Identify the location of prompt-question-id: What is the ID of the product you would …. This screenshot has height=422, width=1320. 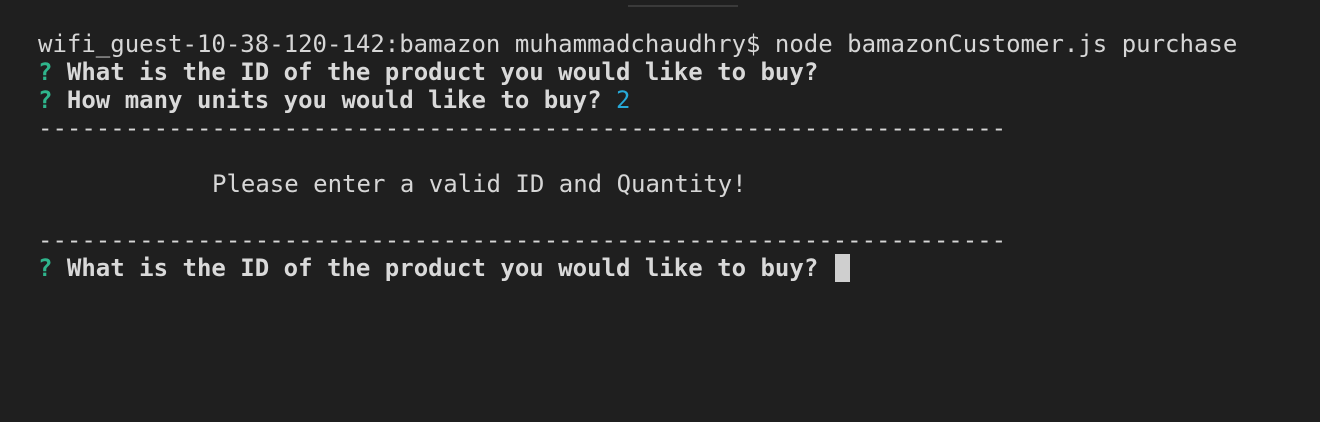
(442, 72).